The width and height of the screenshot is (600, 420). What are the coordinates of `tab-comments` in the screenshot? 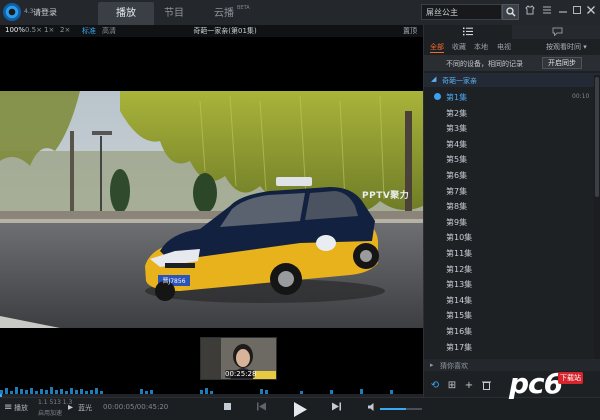 It's located at (556, 32).